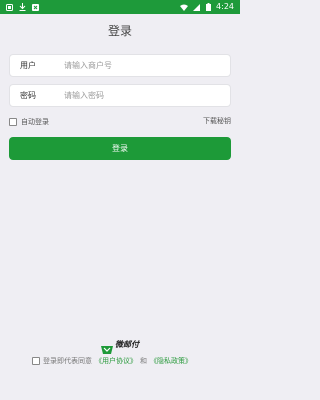 The height and width of the screenshot is (400, 320). Describe the element at coordinates (28, 65) in the screenshot. I see `user-label: 用户` at that location.